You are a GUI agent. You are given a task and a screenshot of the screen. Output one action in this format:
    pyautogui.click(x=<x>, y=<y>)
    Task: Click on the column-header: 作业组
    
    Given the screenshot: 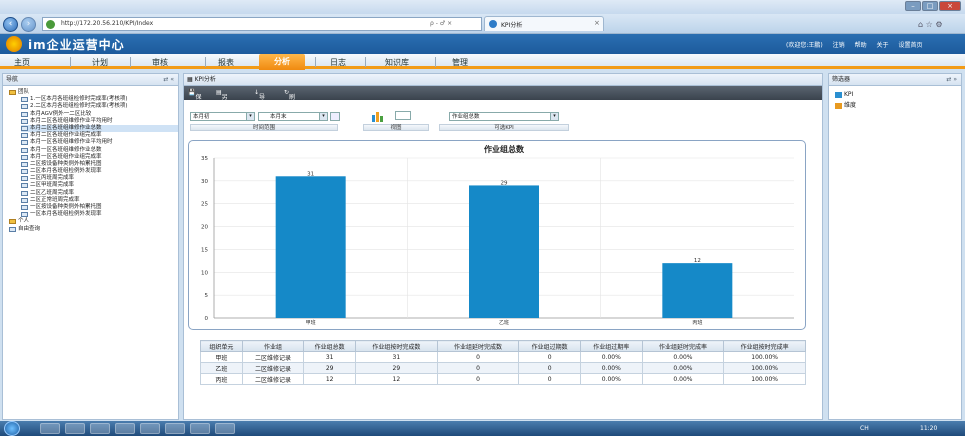 What is the action you would take?
    pyautogui.click(x=273, y=346)
    